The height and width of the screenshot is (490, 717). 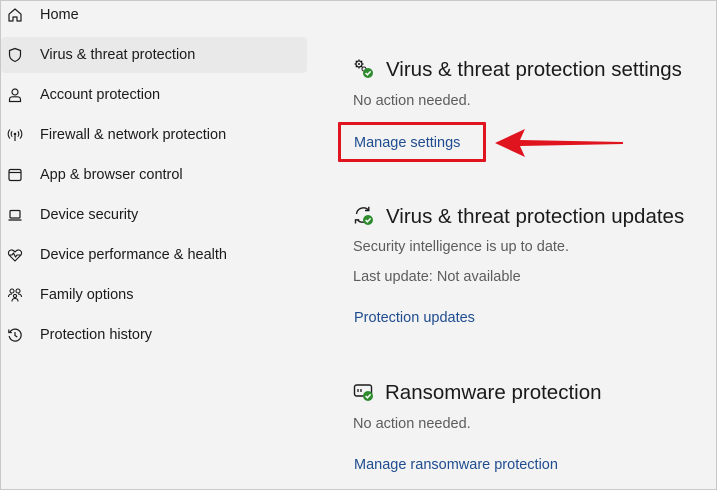 I want to click on sidebar-item-label: App & browser control, so click(x=111, y=175).